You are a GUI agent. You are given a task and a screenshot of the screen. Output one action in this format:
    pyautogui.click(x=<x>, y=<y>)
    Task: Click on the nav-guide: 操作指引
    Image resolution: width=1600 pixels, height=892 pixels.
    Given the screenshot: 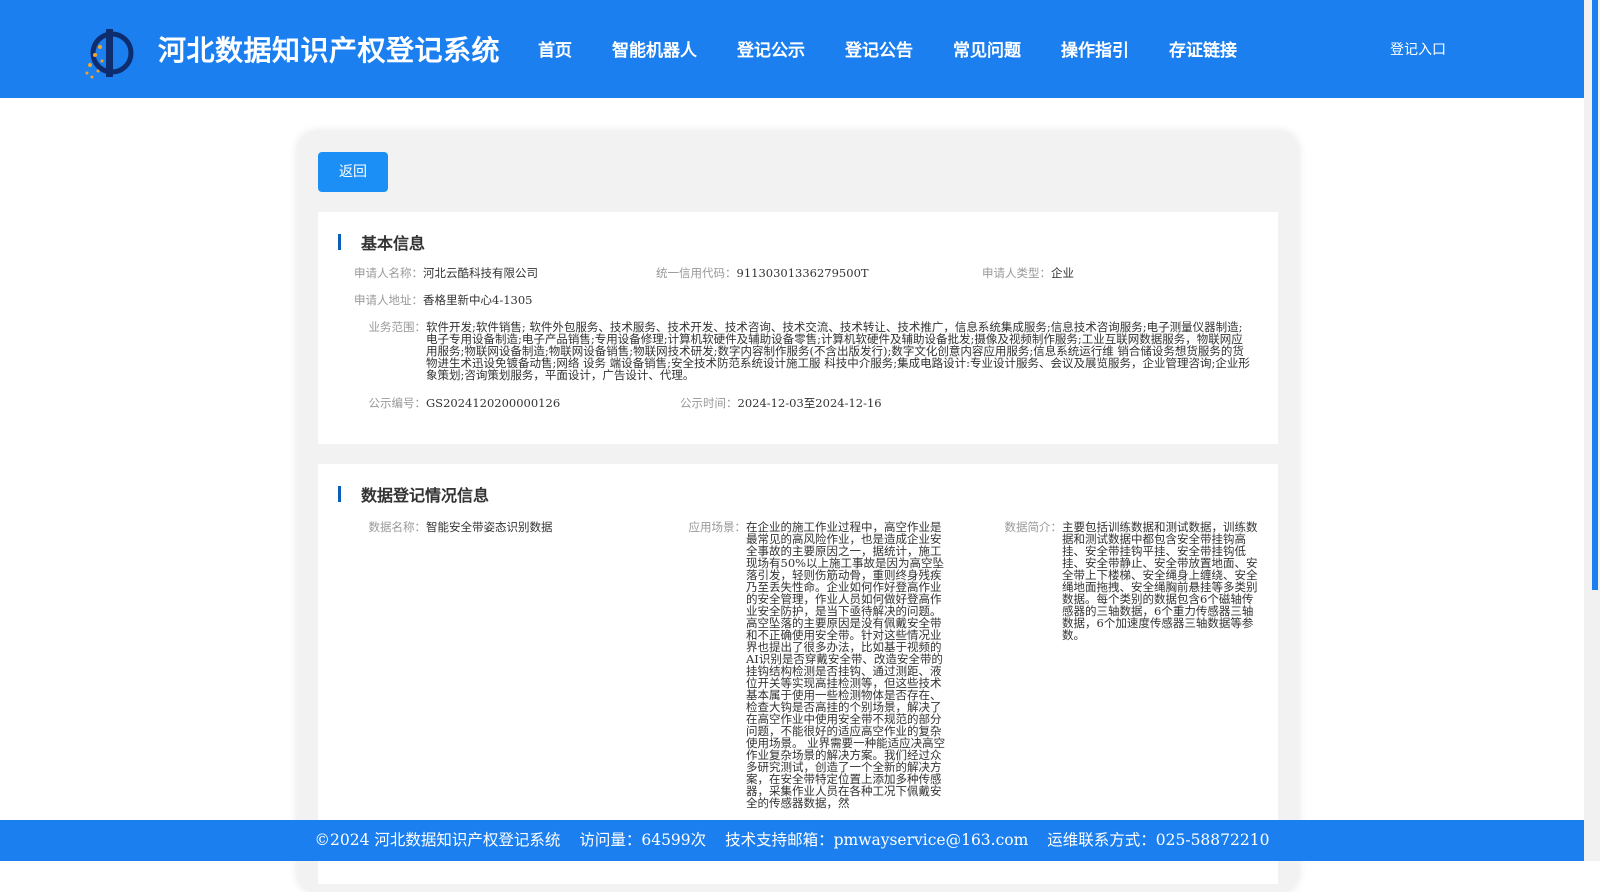 What is the action you would take?
    pyautogui.click(x=1095, y=48)
    